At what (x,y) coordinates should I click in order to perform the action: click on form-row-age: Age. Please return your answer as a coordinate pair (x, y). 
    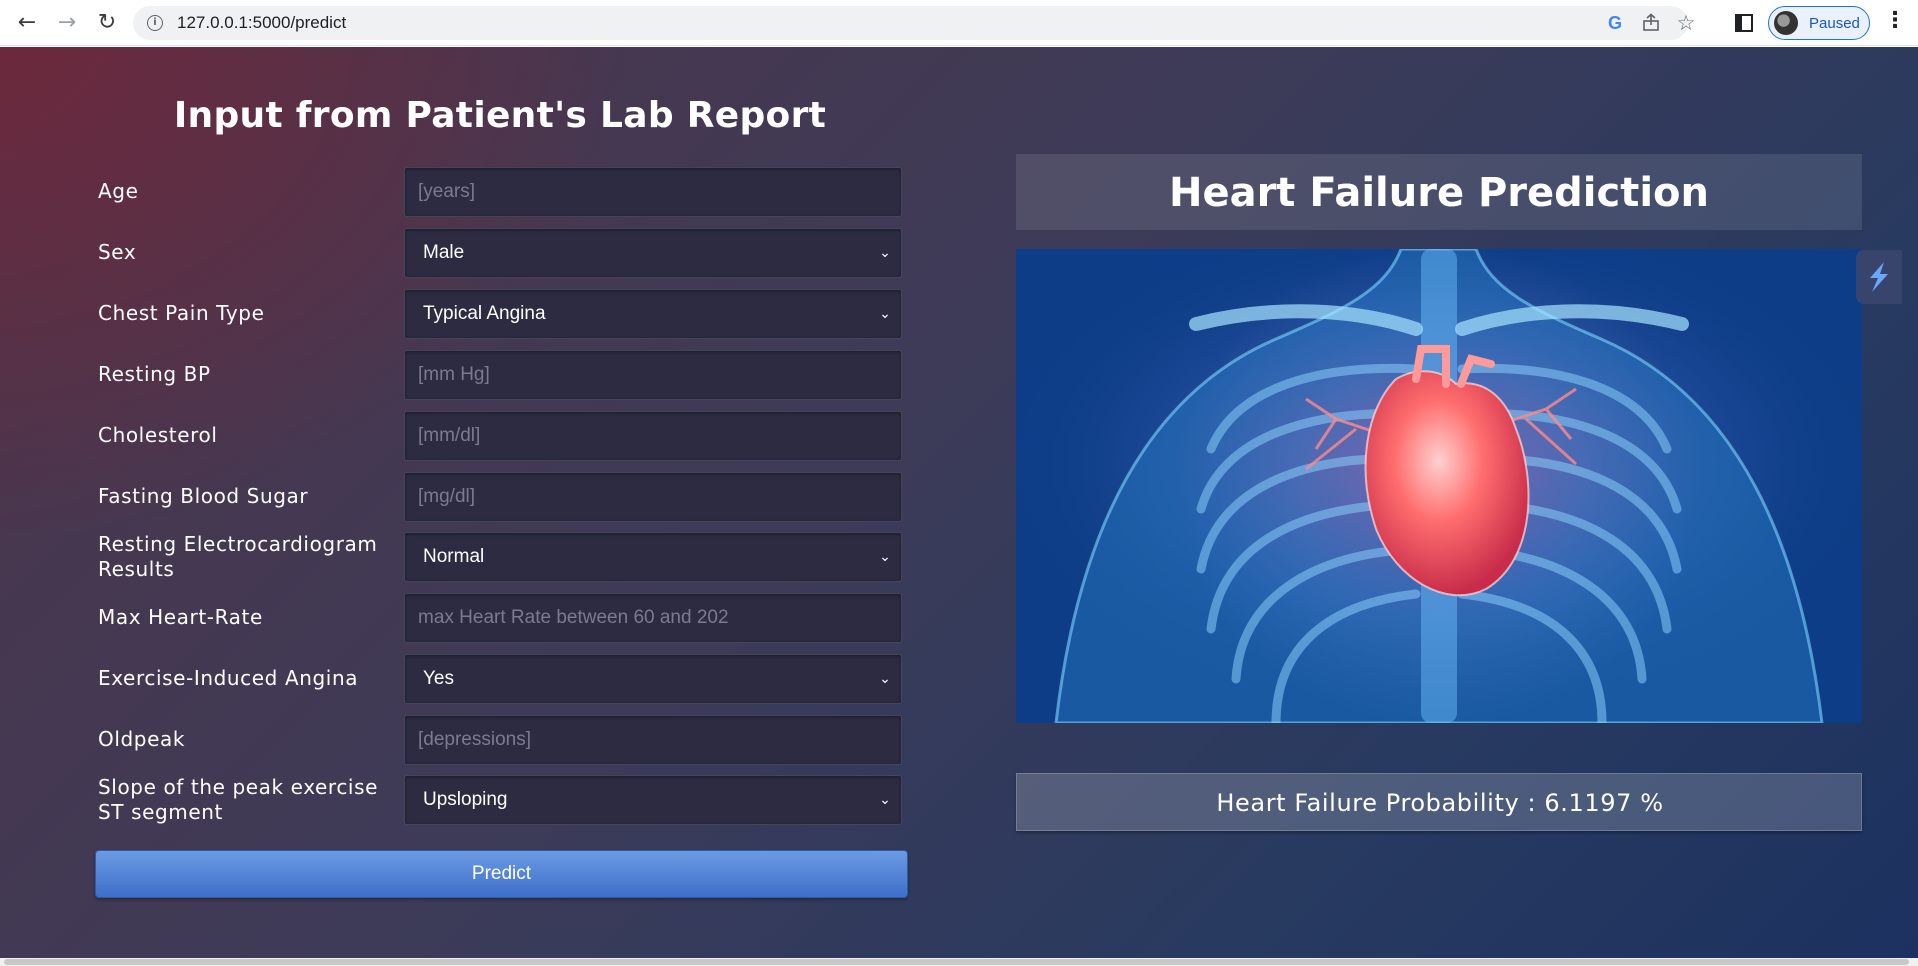
    Looking at the image, I should click on (503, 192).